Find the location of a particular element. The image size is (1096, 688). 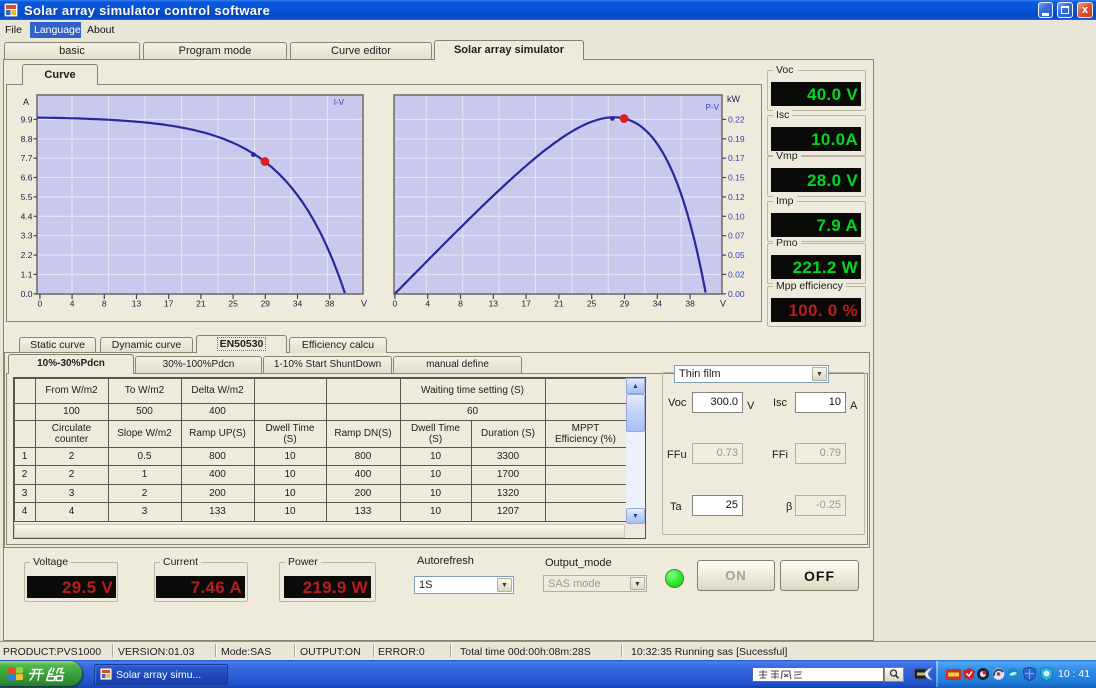

svg-text: 4.4 is located at coordinates (27, 216).